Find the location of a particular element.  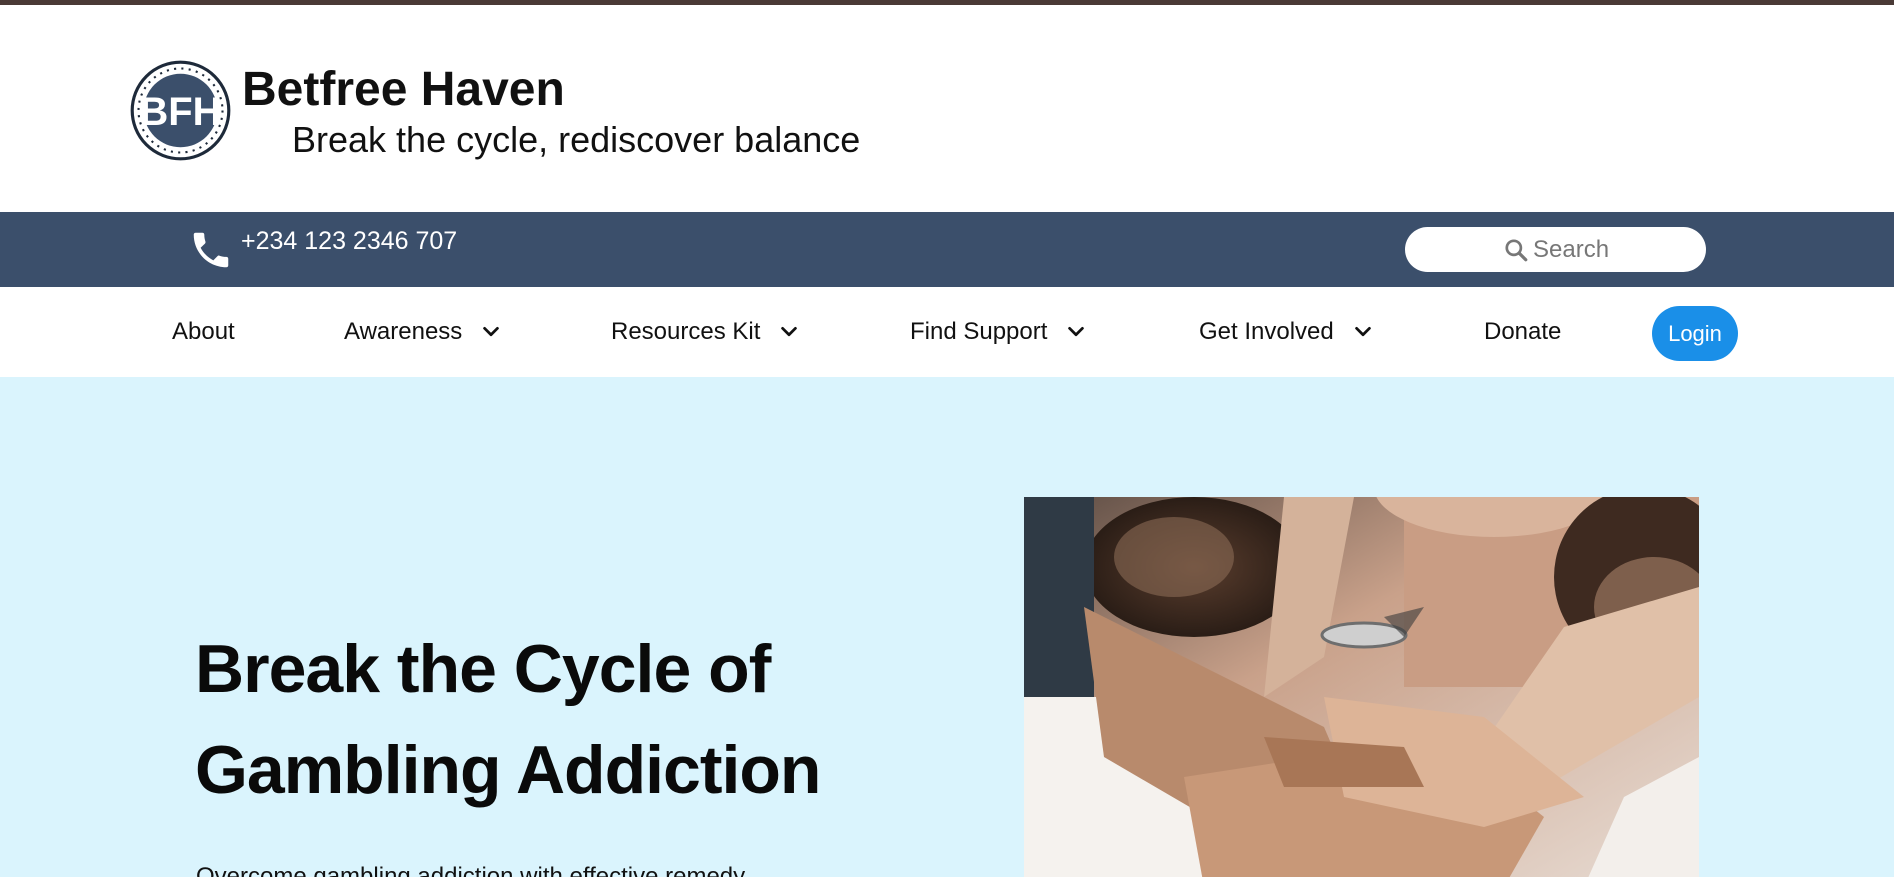

nav-item-about: About is located at coordinates (203, 332).